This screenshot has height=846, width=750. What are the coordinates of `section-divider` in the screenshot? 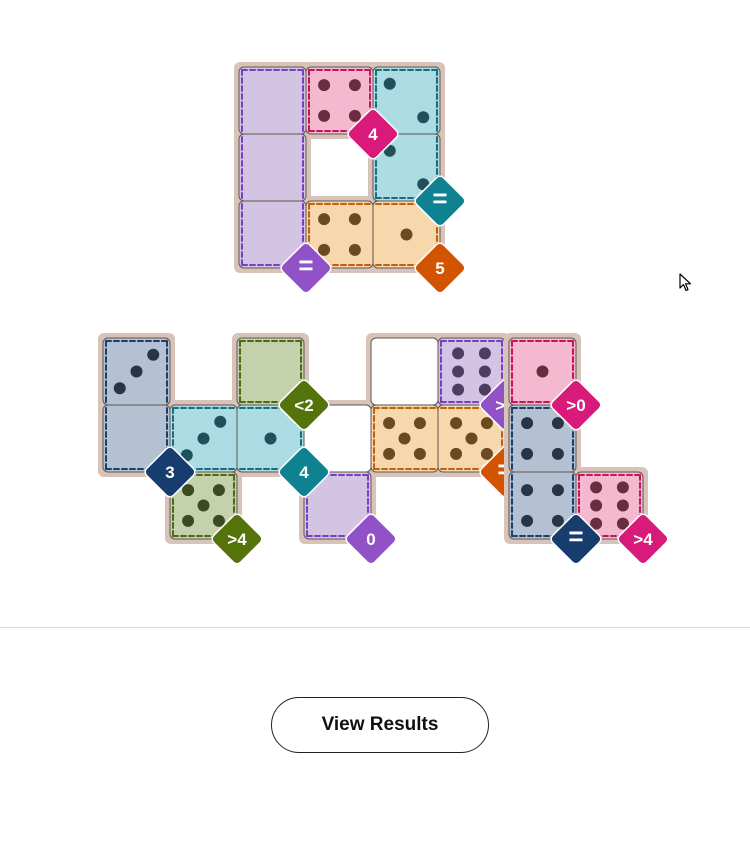 It's located at (375, 627).